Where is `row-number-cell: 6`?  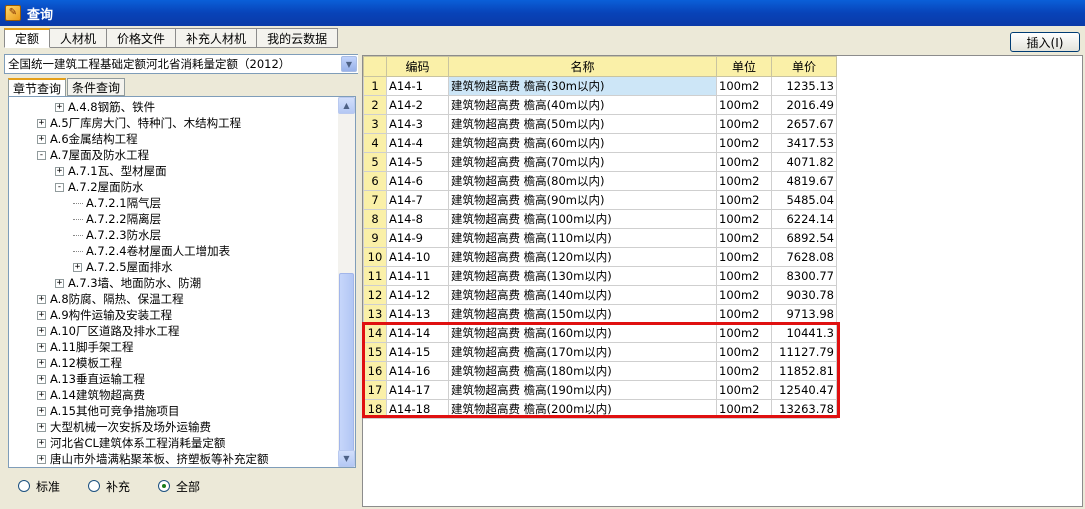 row-number-cell: 6 is located at coordinates (375, 181).